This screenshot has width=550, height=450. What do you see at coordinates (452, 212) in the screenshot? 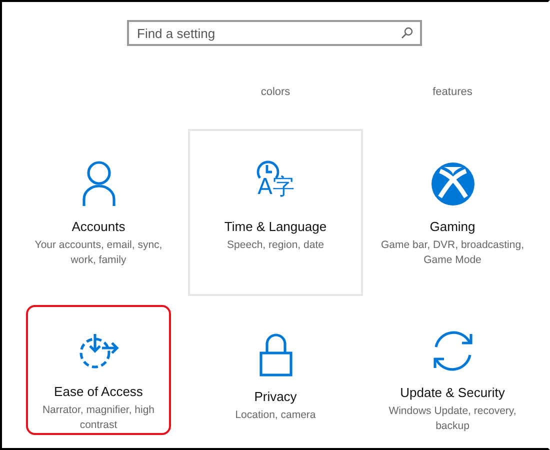
I see `settings-tile: Gaming Game bar, DVR, broadcasting, Game Mode` at bounding box center [452, 212].